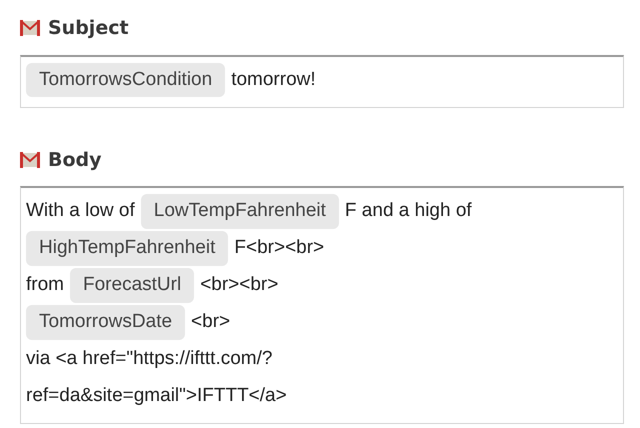 This screenshot has width=640, height=428. What do you see at coordinates (127, 248) in the screenshot?
I see `ingredient-tag: HighTempFahrenheit` at bounding box center [127, 248].